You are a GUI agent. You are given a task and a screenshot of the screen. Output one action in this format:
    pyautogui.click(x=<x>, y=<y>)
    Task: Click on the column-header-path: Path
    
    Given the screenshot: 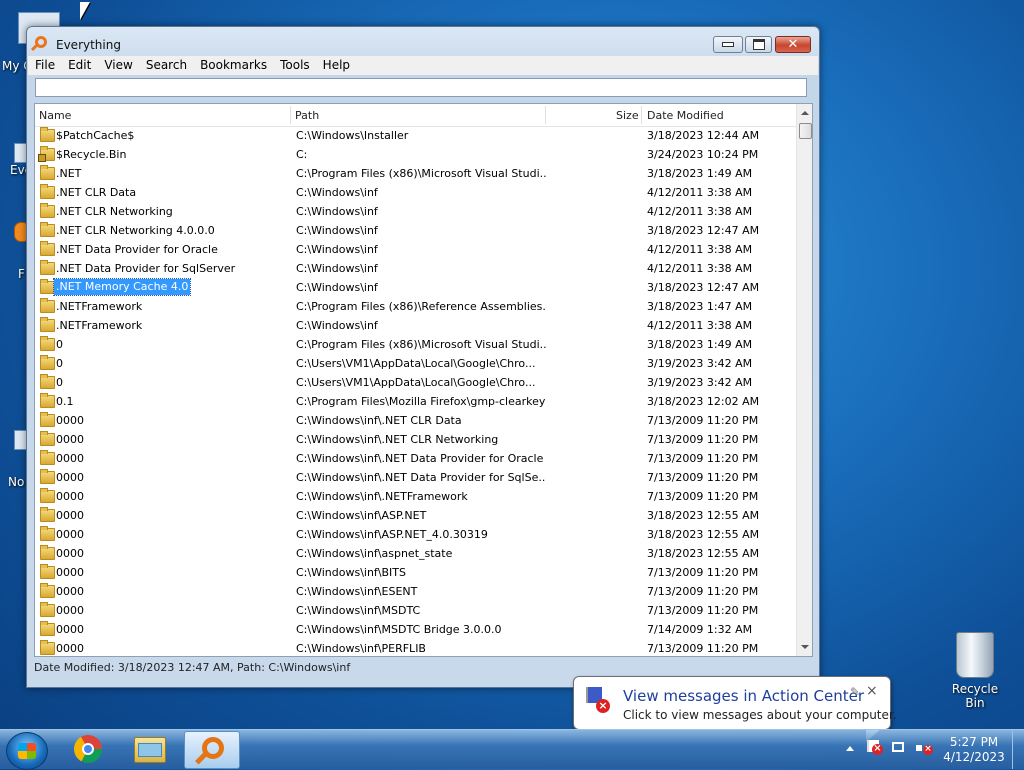 What is the action you would take?
    pyautogui.click(x=307, y=115)
    